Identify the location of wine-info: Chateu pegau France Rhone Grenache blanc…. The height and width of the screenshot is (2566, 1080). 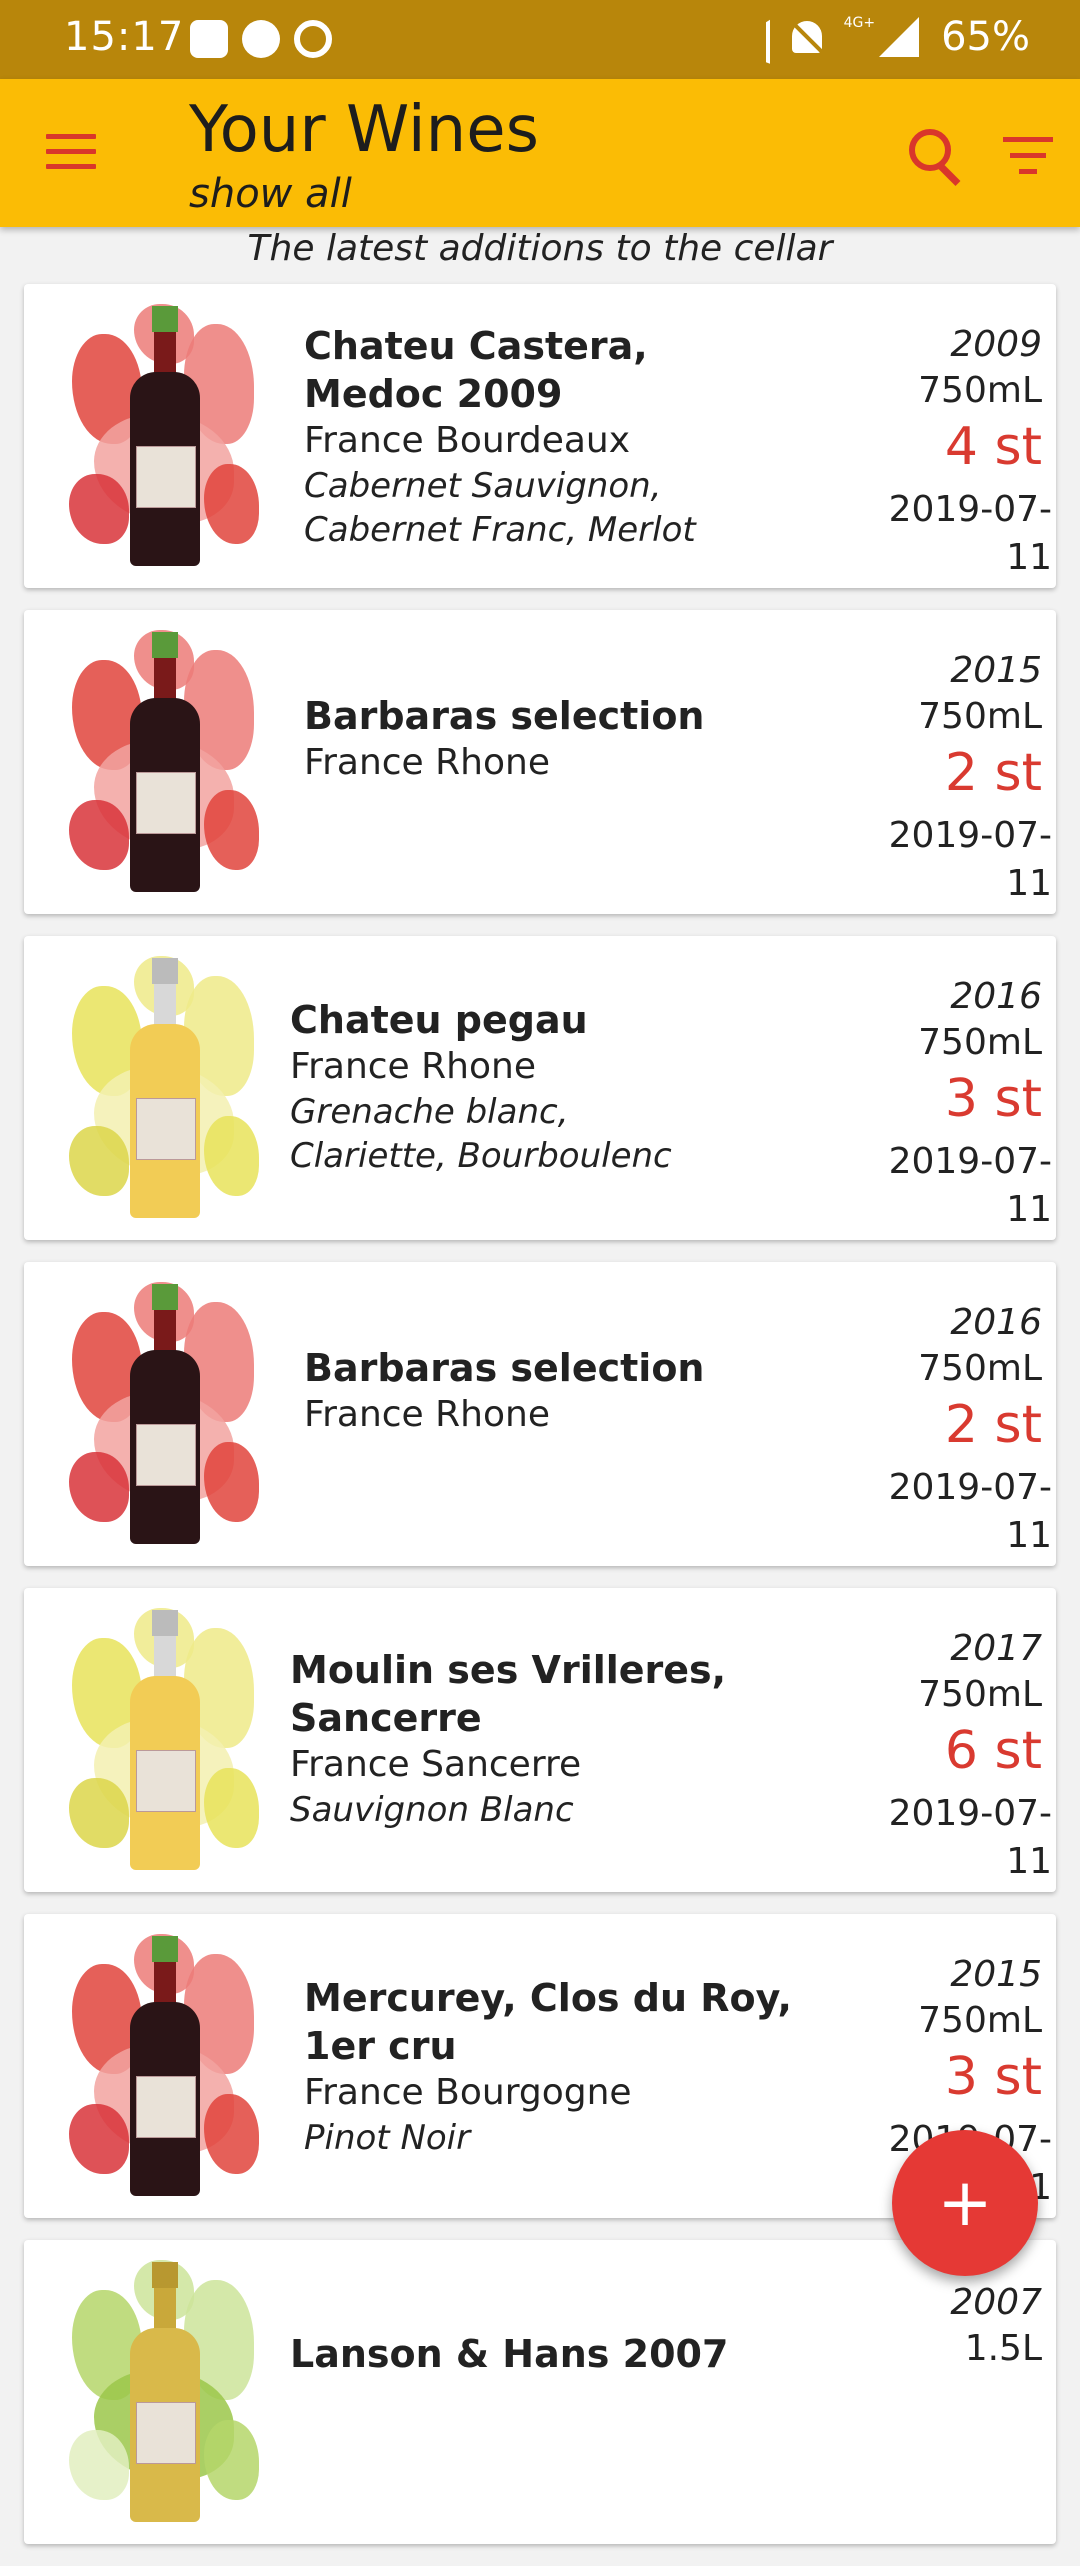
(481, 1087).